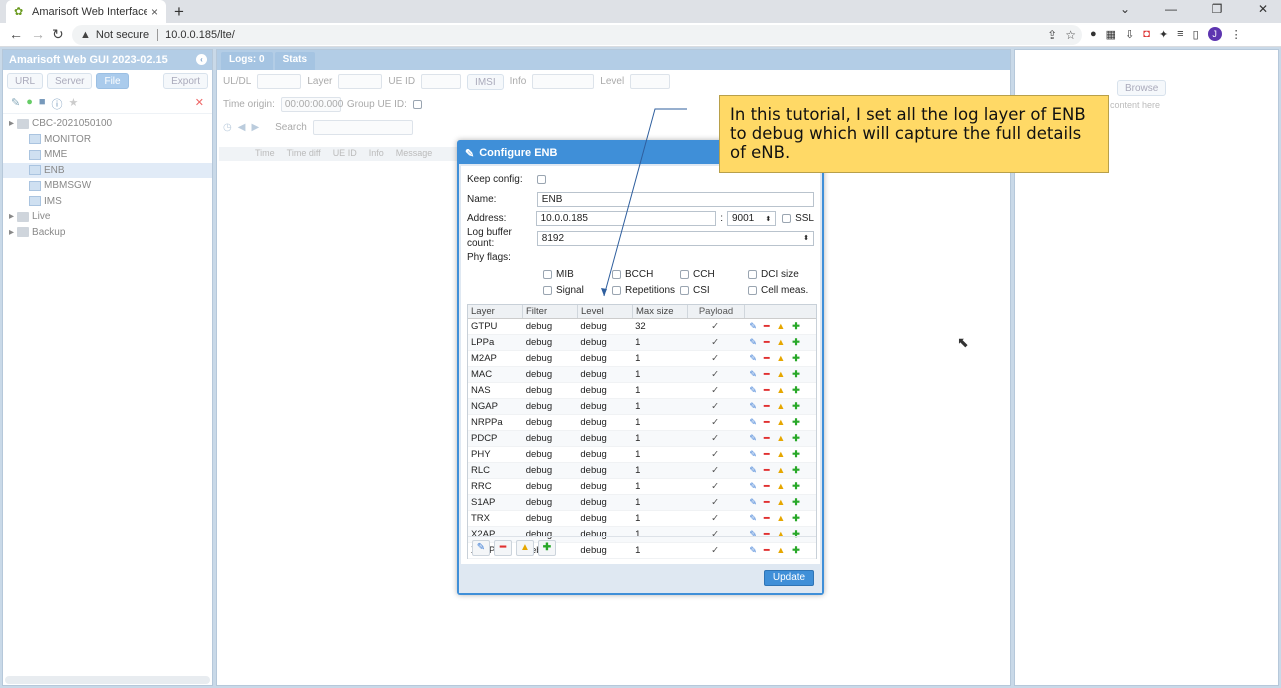 This screenshot has width=1281, height=688. I want to click on close-window-button: ✕, so click(1263, 9).